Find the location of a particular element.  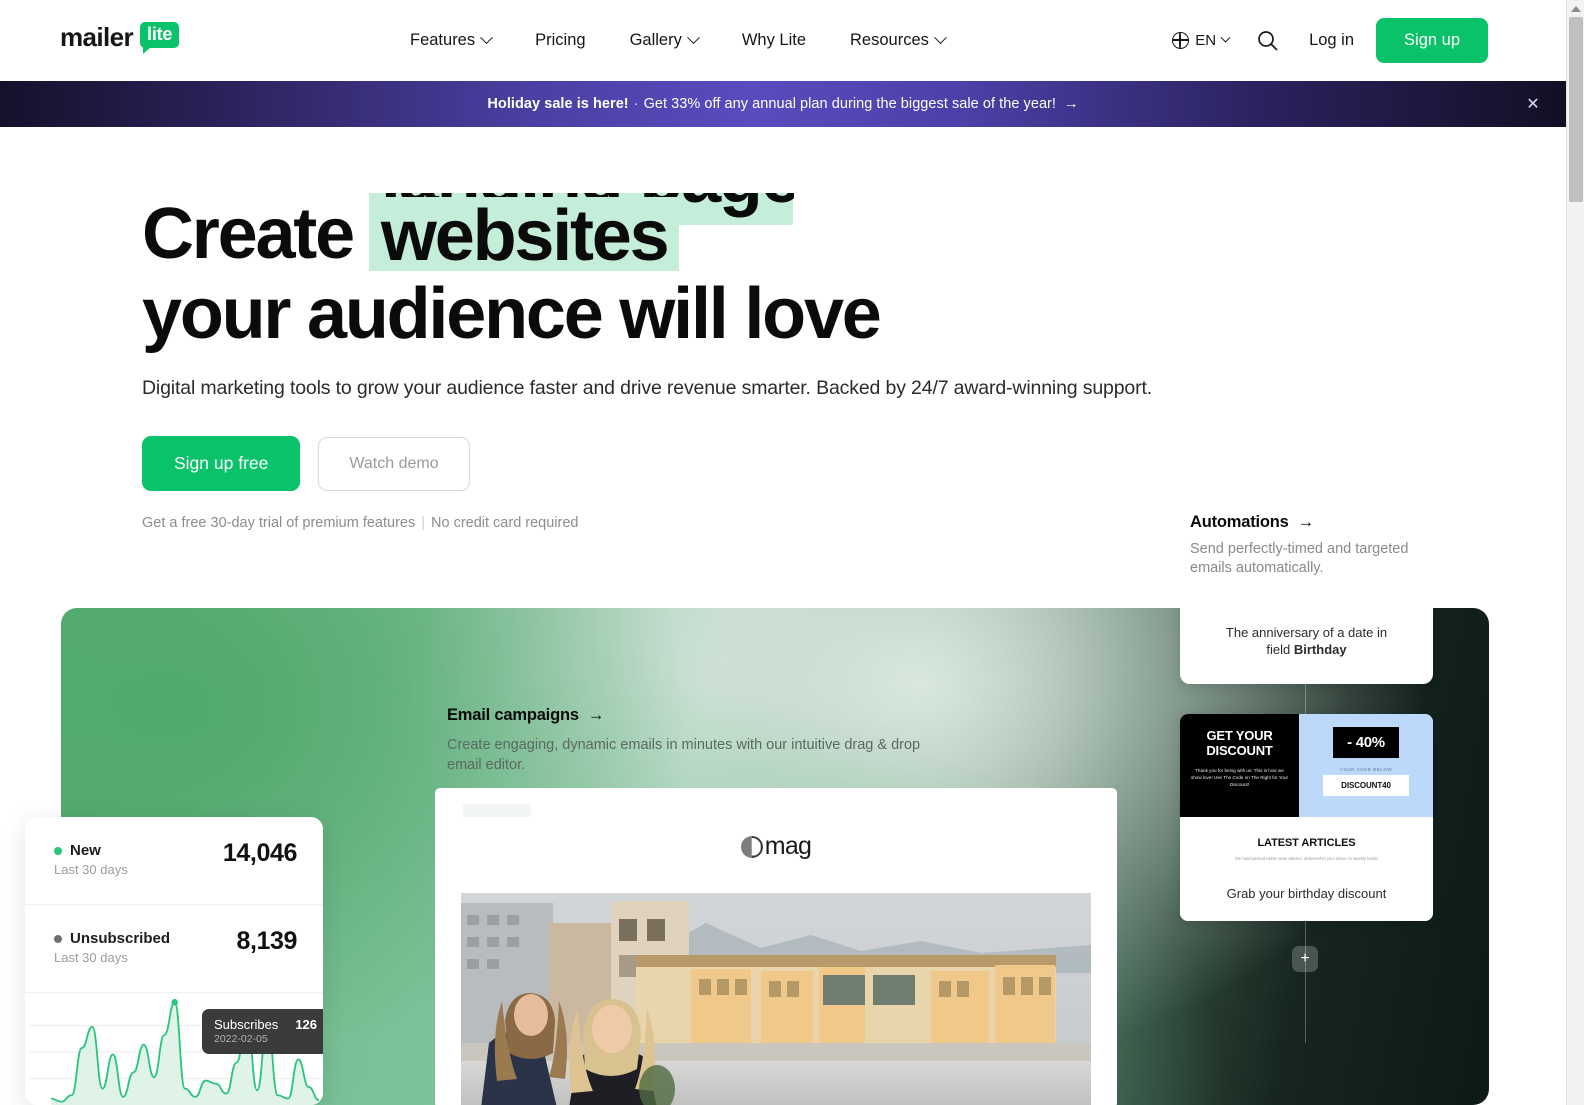

hero-headline-line-1: Create landing pages websites is located at coordinates (854, 232).